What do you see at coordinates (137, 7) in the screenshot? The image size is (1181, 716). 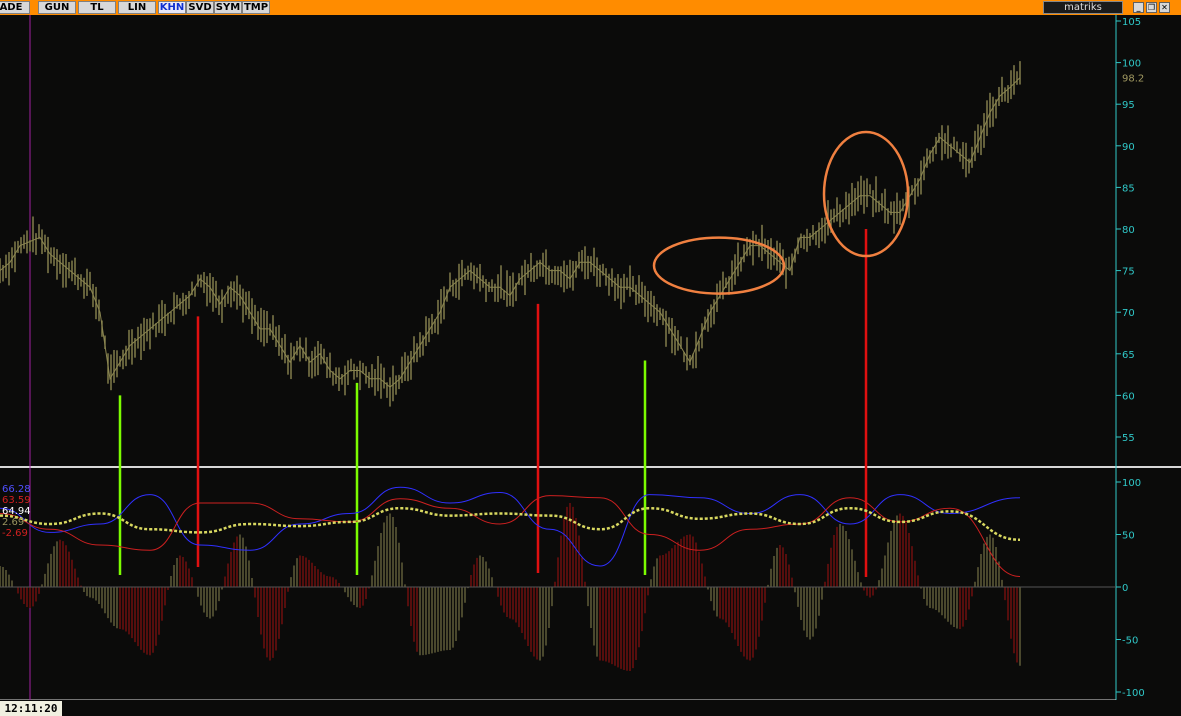 I see `toolbar-button-lin: LIN` at bounding box center [137, 7].